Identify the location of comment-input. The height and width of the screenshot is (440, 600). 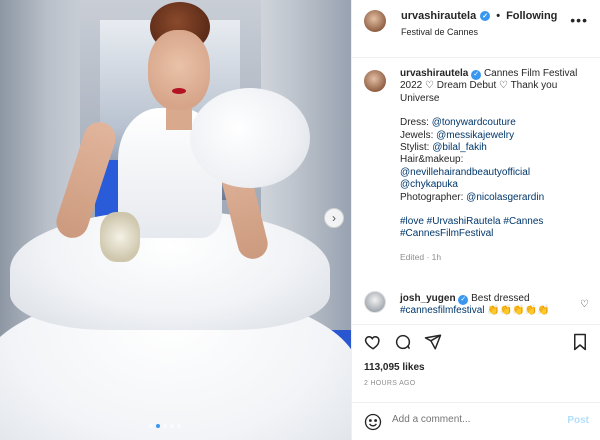
(472, 419).